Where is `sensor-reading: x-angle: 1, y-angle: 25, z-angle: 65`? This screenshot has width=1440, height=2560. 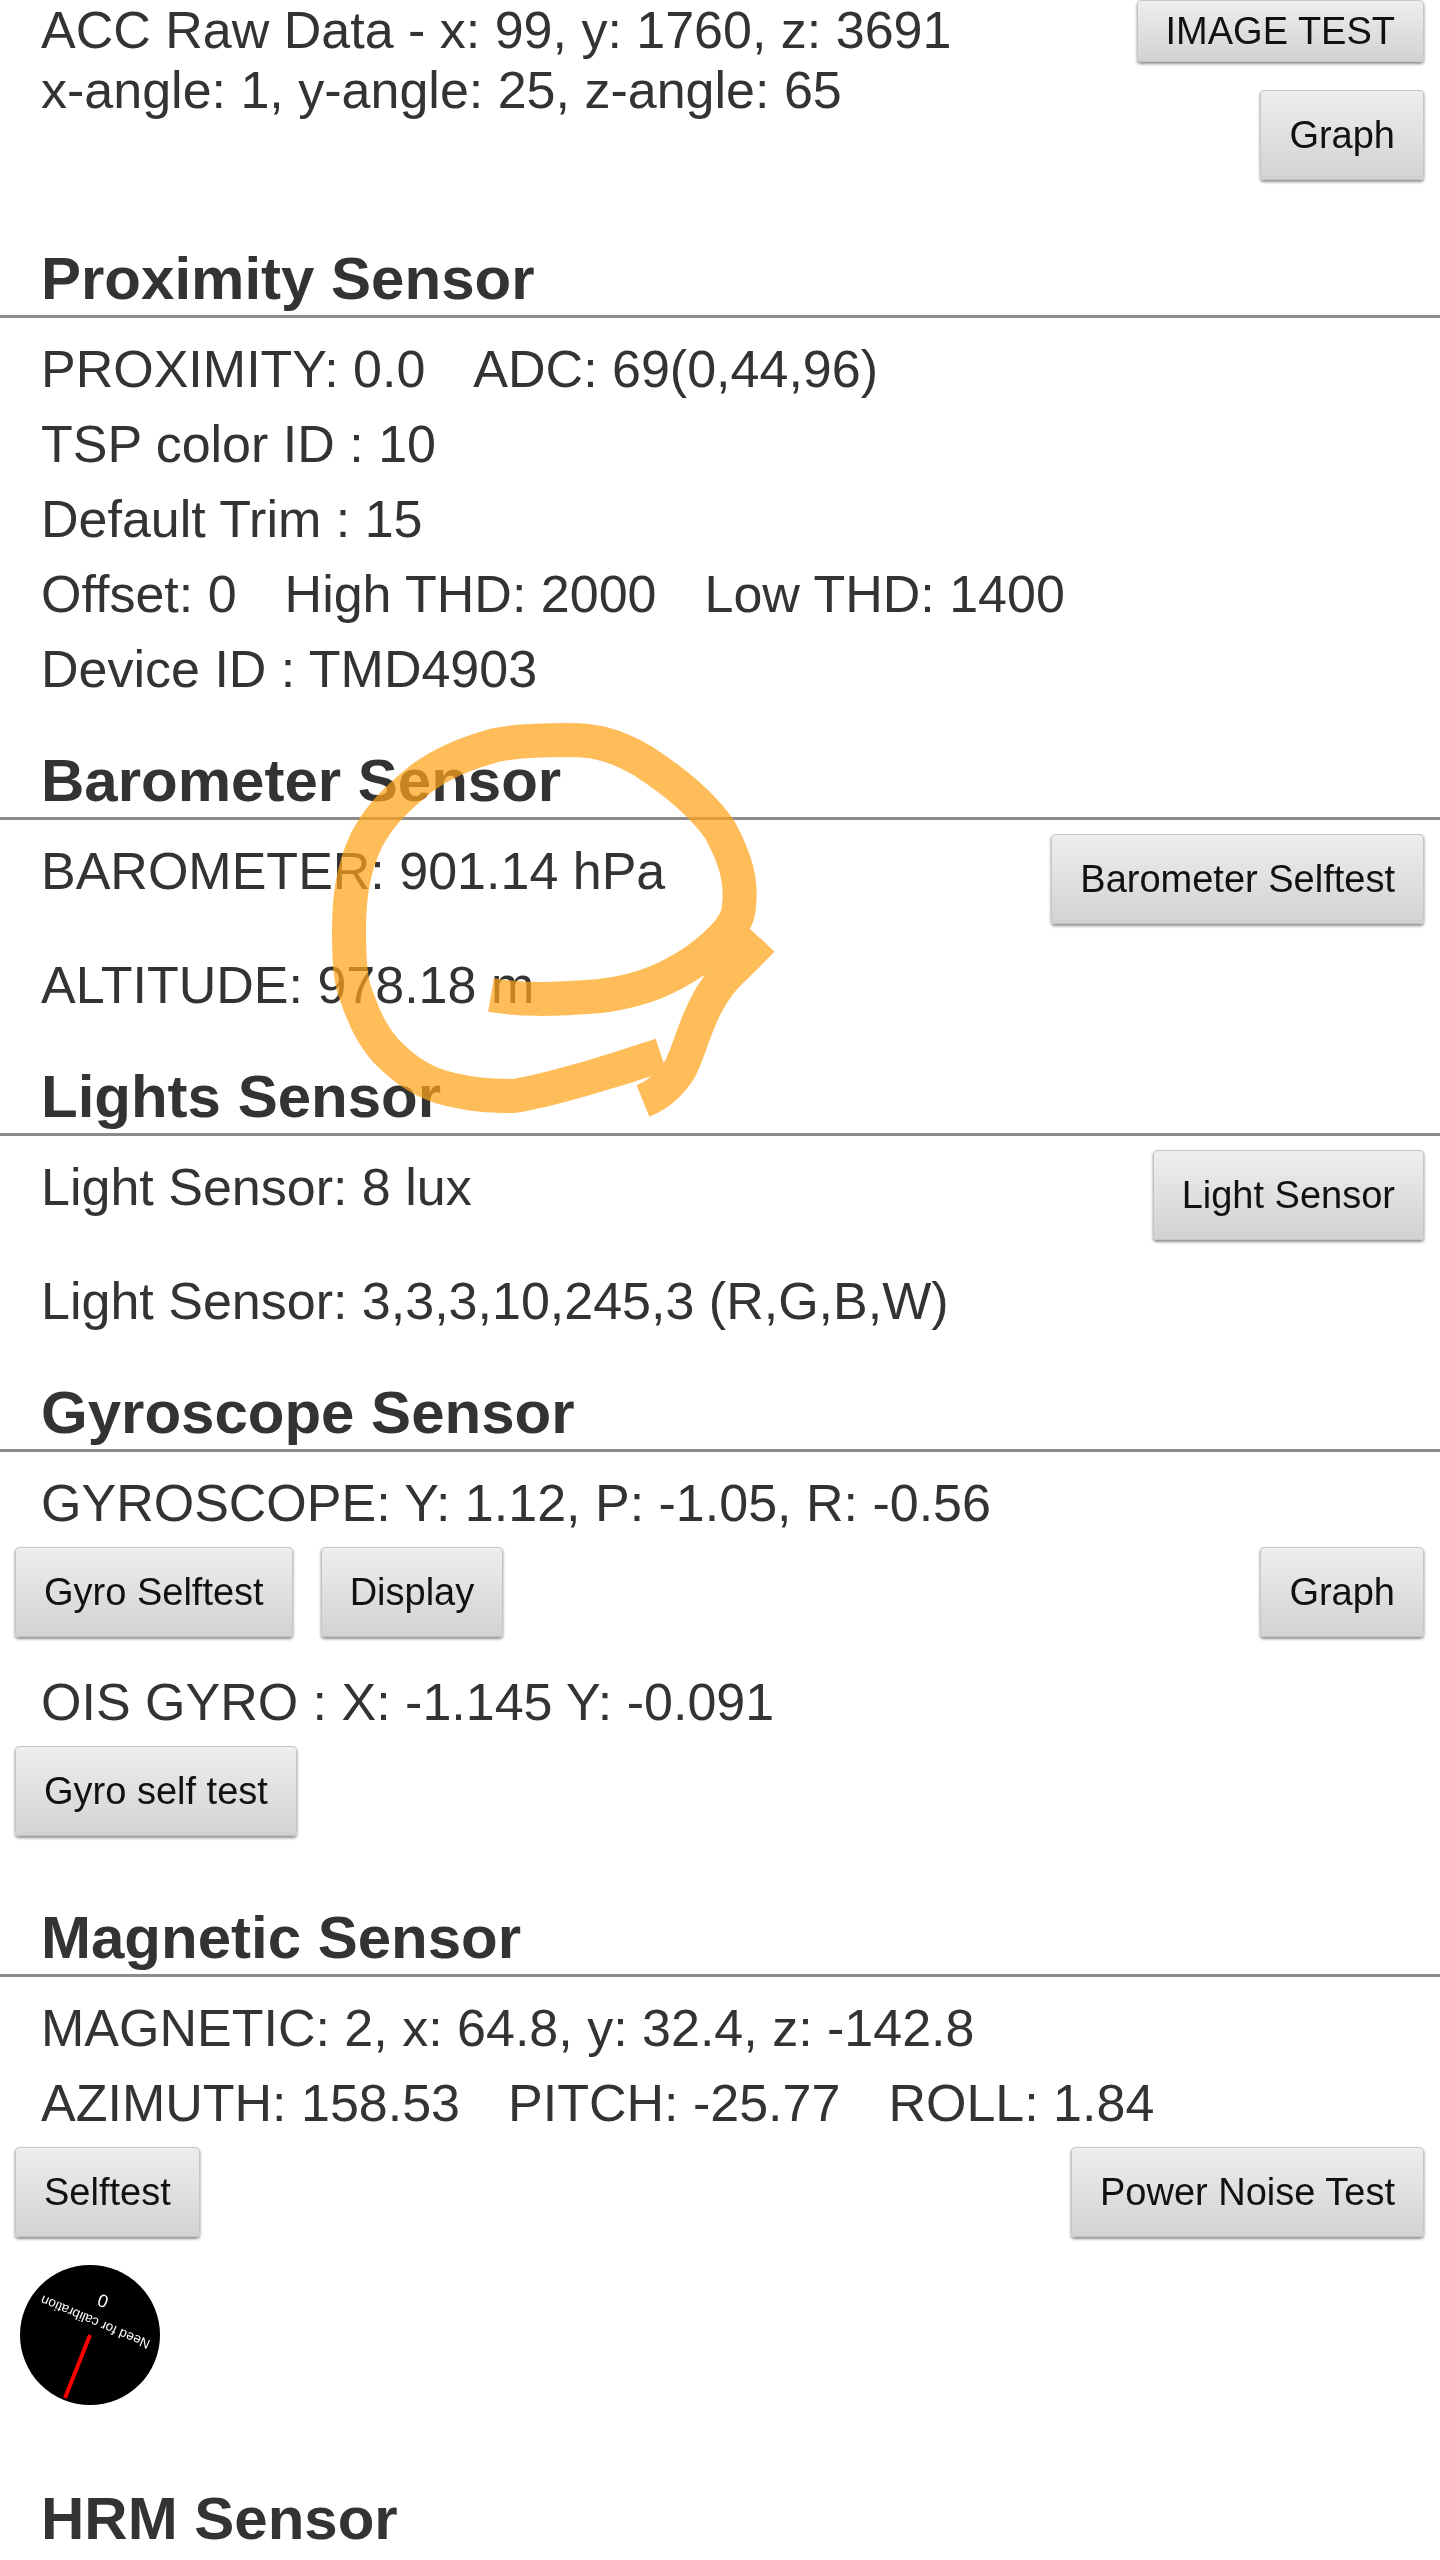
sensor-reading: x-angle: 1, y-angle: 25, z-angle: 65 is located at coordinates (442, 90).